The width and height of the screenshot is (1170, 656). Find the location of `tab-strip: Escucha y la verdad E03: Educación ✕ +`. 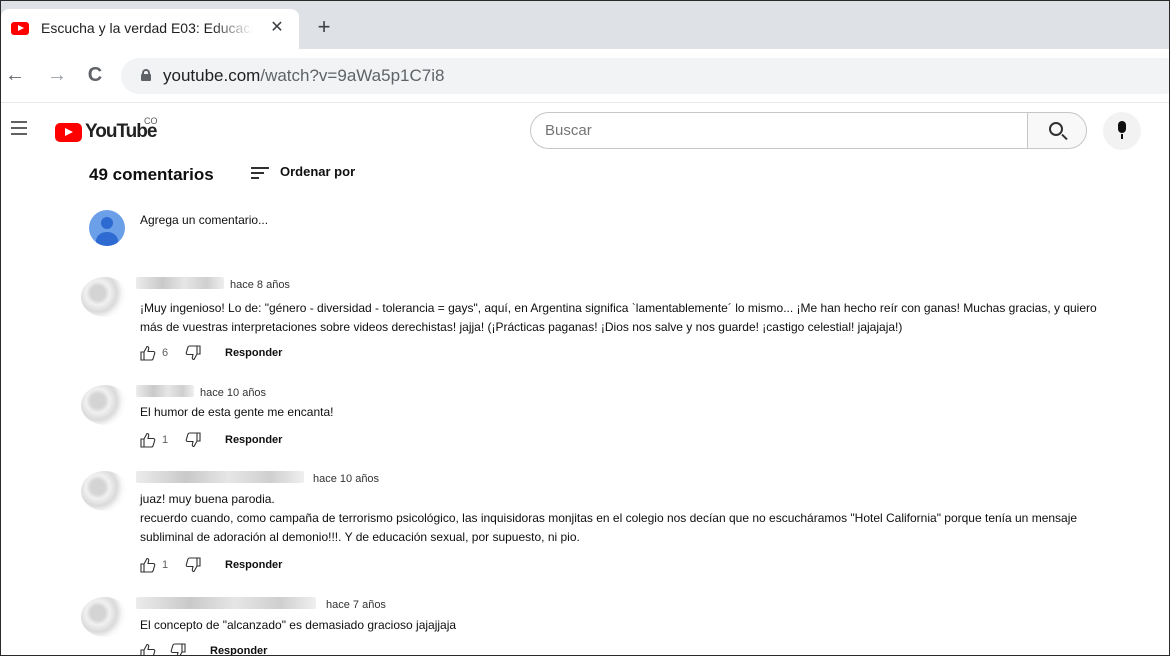

tab-strip: Escucha y la verdad E03: Educación ✕ + is located at coordinates (585, 25).